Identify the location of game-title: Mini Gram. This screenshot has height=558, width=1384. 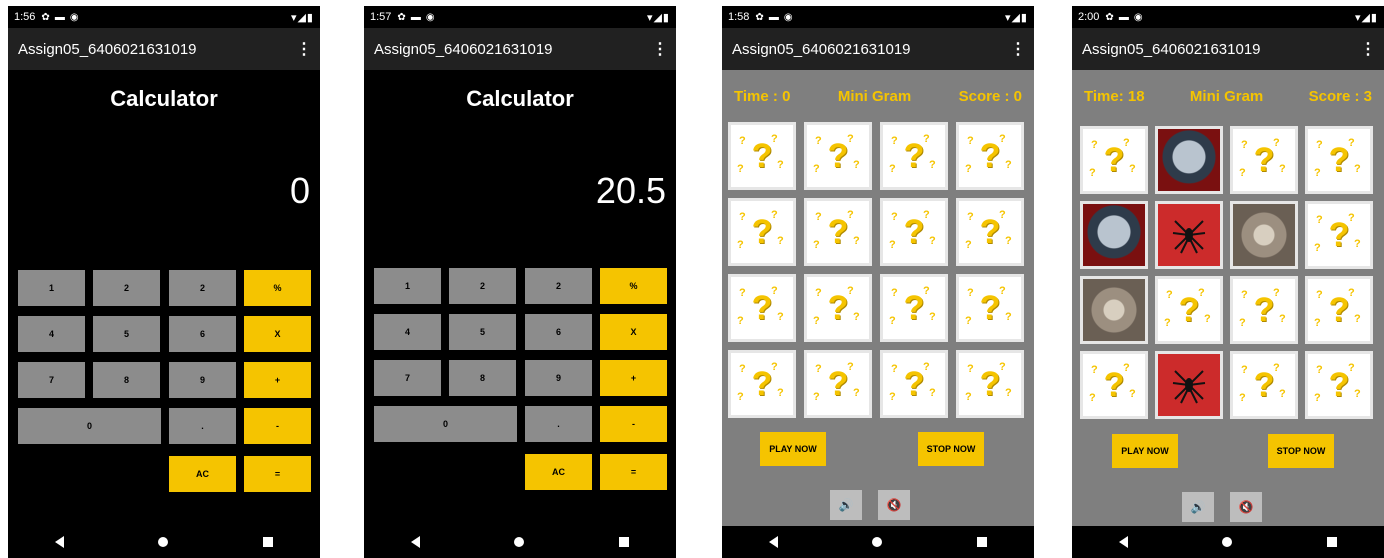
(1226, 96).